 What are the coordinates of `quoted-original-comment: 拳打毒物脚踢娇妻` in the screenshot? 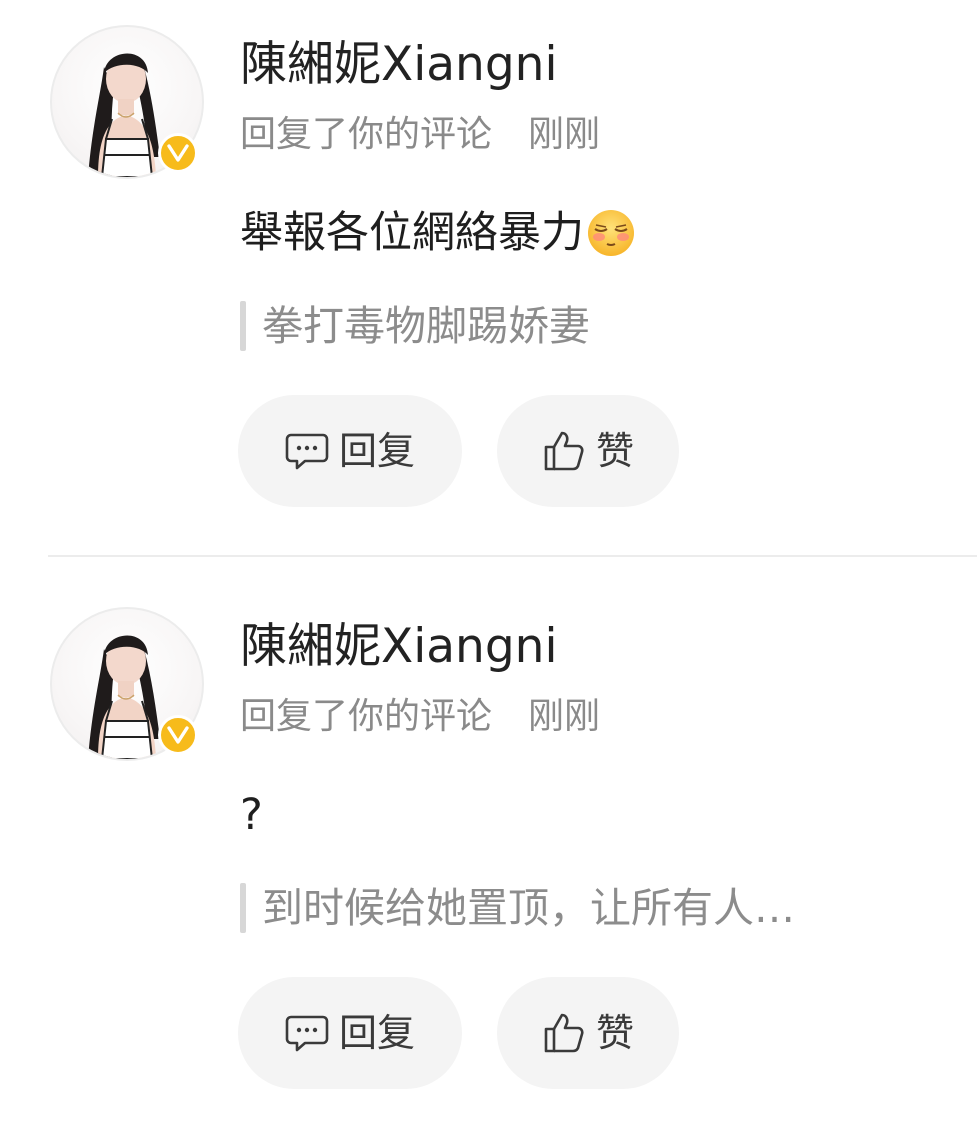 It's located at (415, 326).